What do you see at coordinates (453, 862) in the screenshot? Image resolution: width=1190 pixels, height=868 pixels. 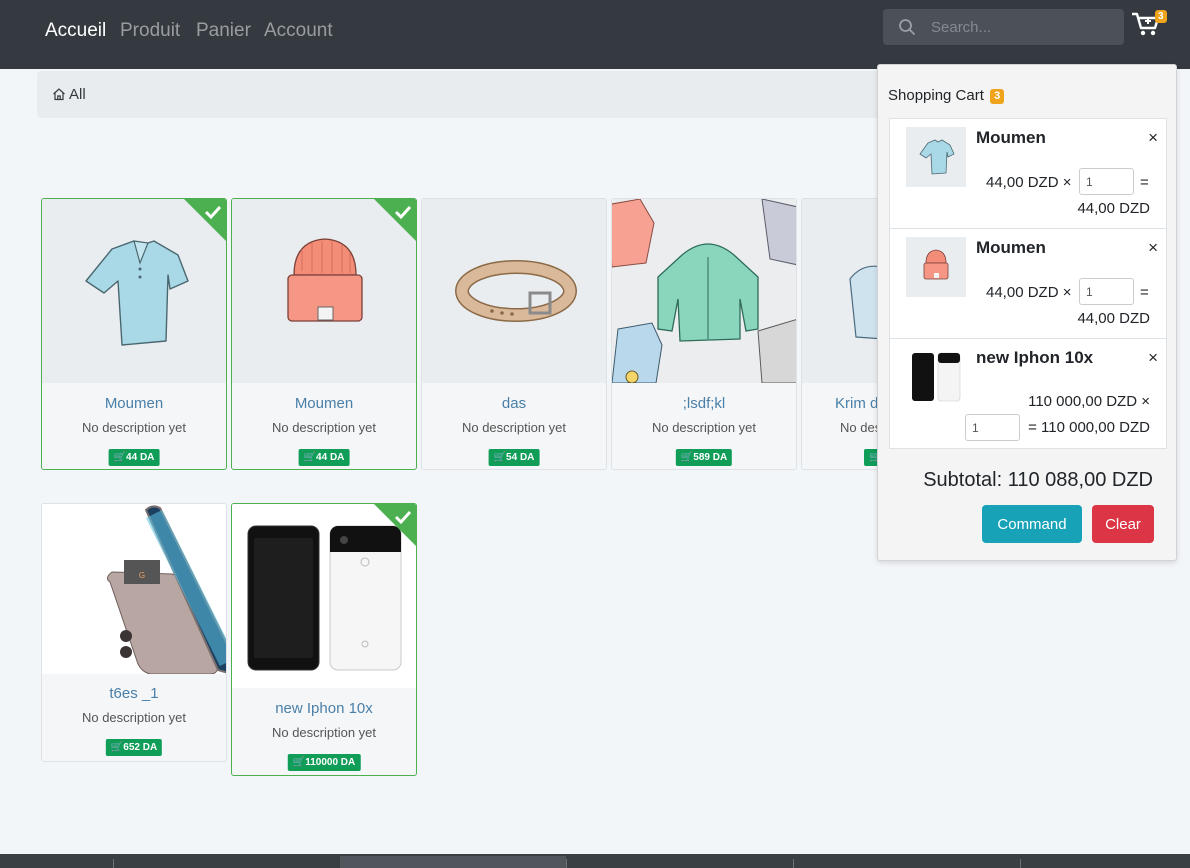 I see `taskbar-tab` at bounding box center [453, 862].